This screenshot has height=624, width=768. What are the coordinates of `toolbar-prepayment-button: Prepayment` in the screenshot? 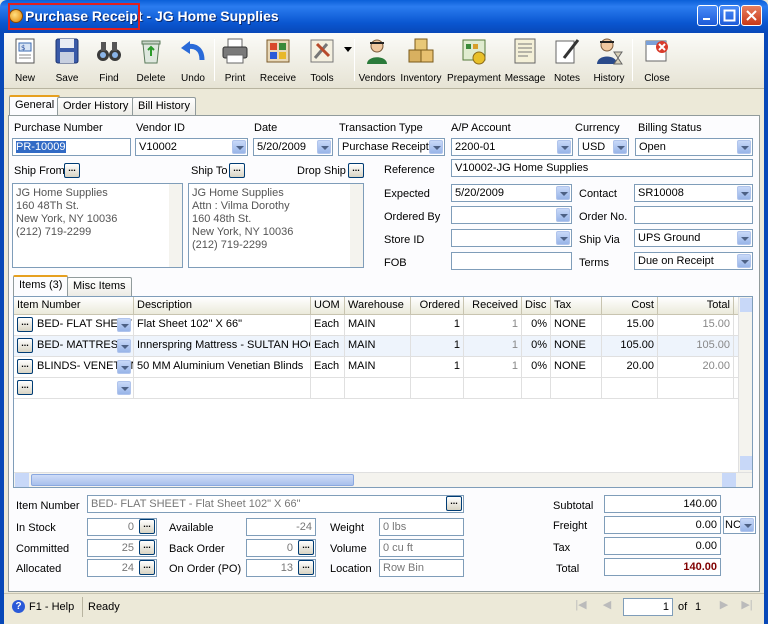 It's located at (474, 61).